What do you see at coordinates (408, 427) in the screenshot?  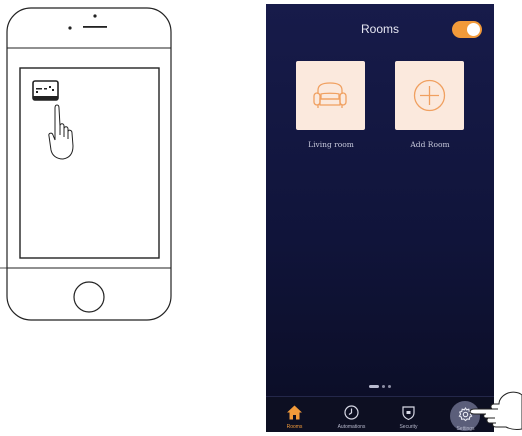 I see `tab-label: Security` at bounding box center [408, 427].